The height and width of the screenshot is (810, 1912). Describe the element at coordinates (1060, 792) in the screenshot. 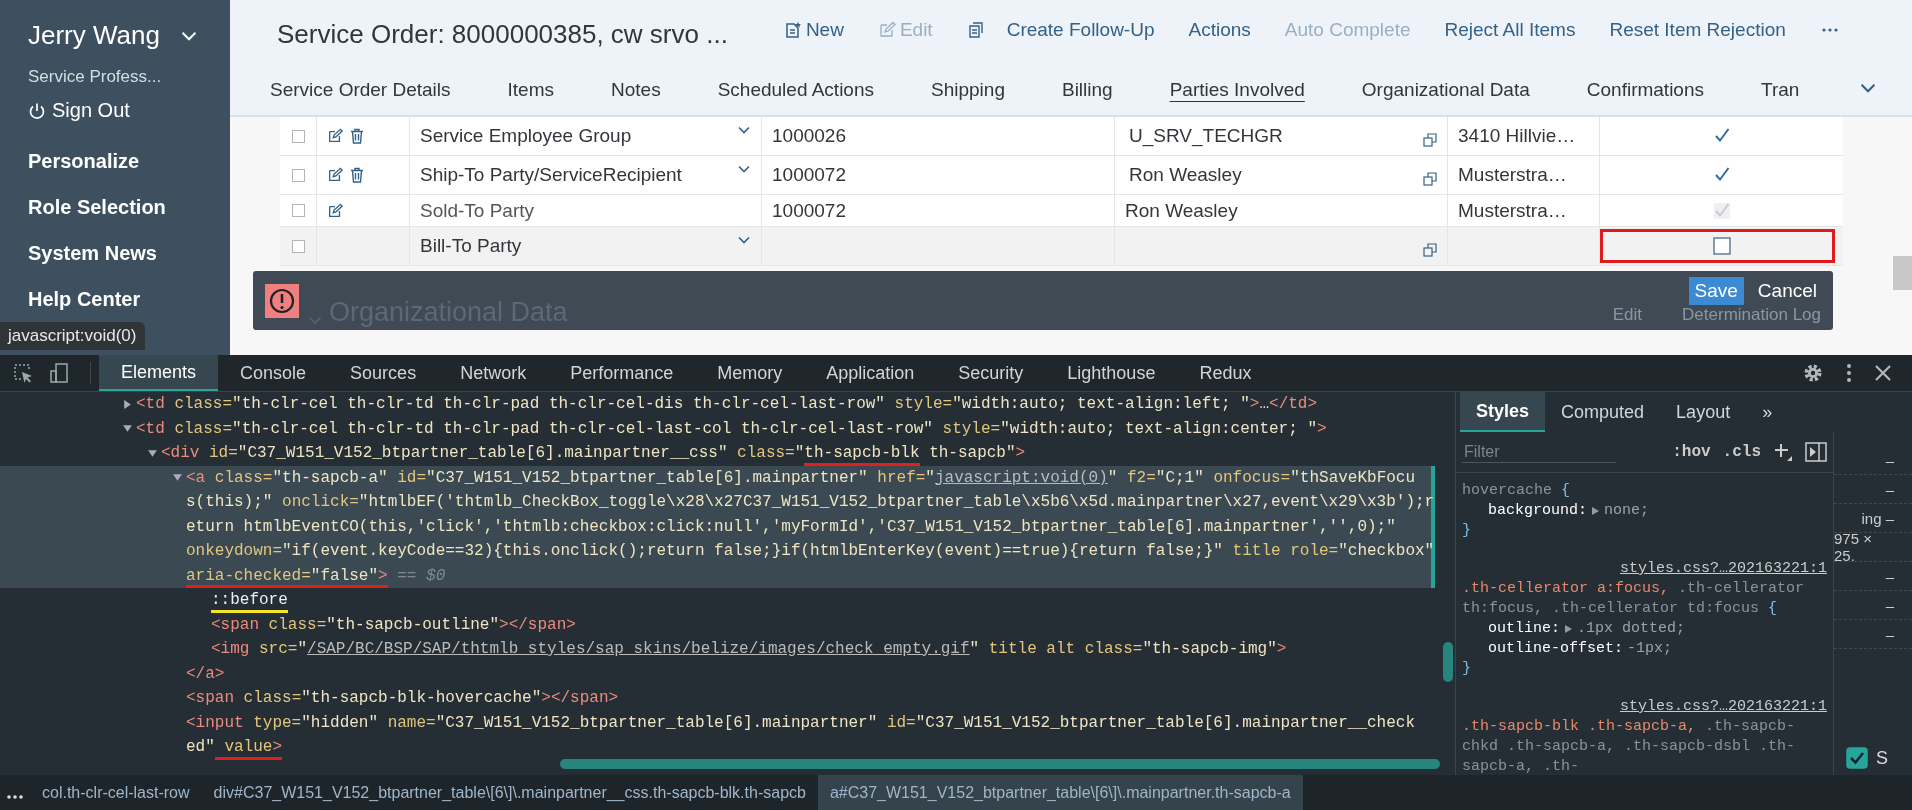

I see `breadcrumb: a#C37_W151_V152_btpartner_table\[6\]\.mainpartner.th-sapcb-a` at that location.